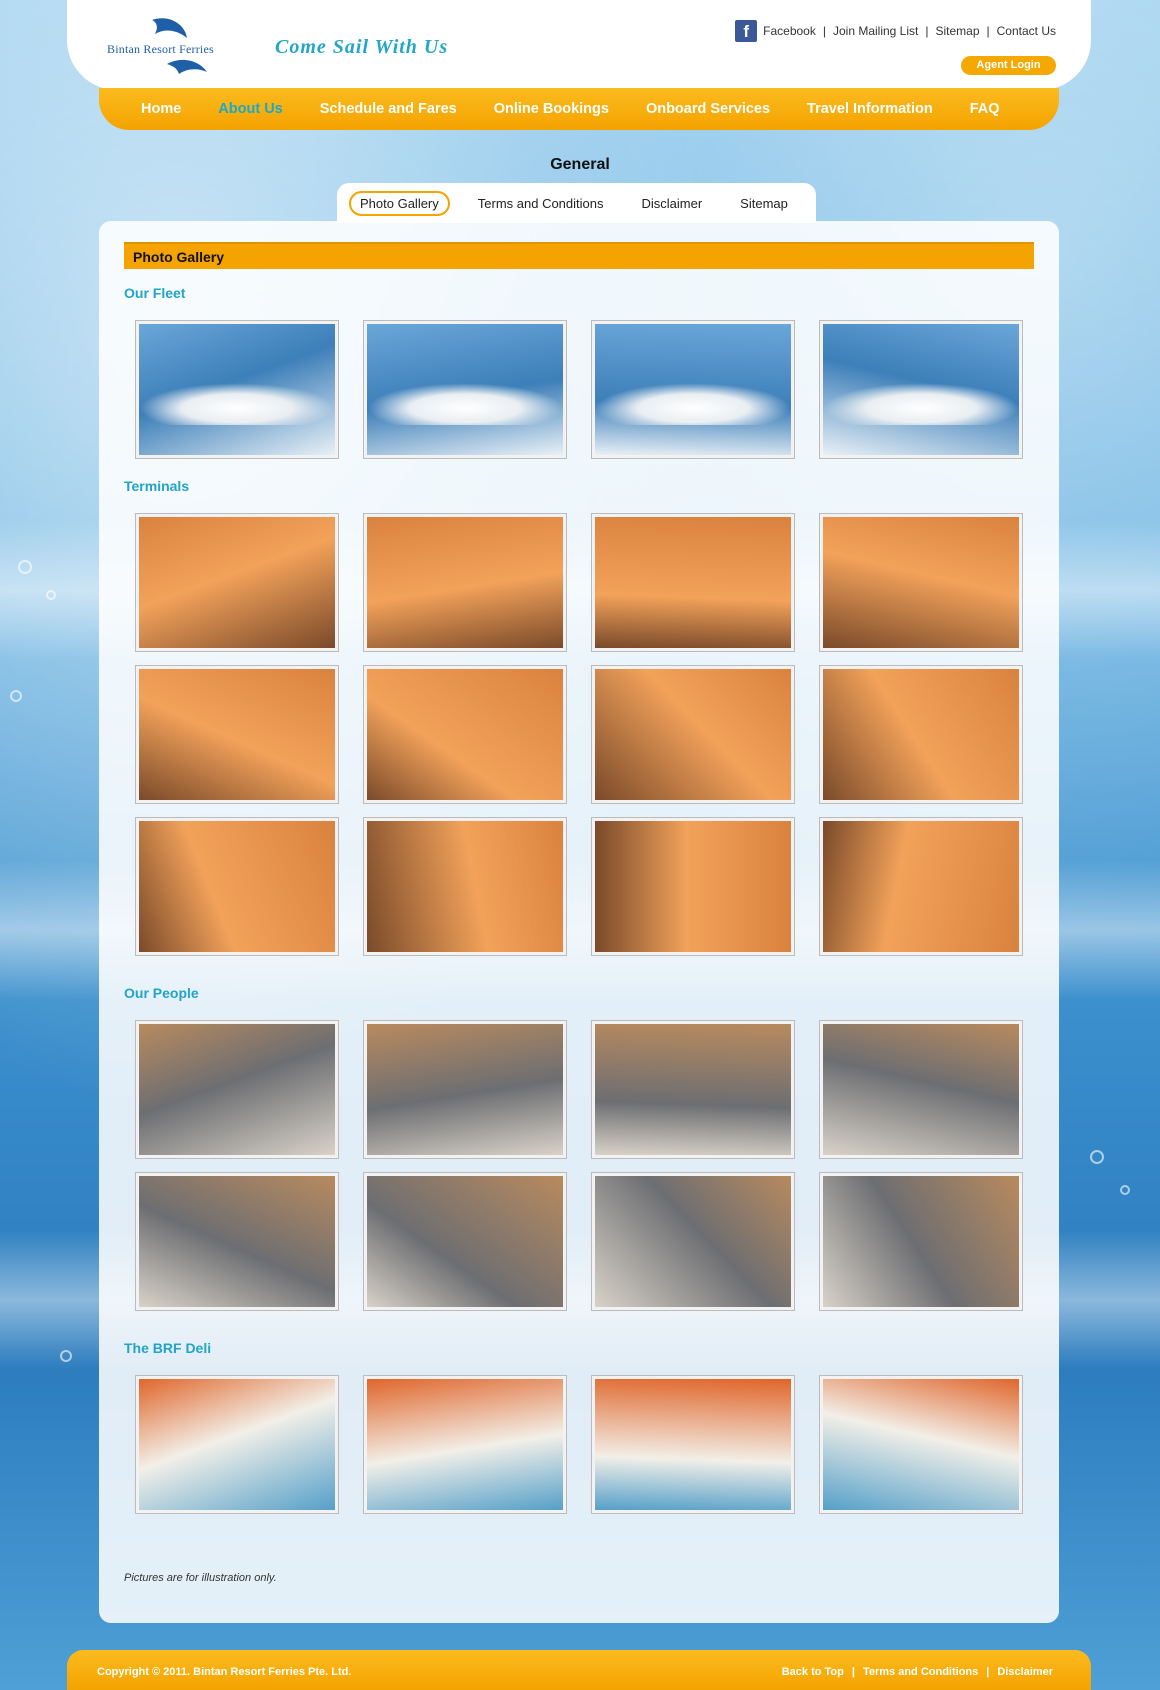 The height and width of the screenshot is (1690, 1160). I want to click on nav-schedule-fares: Schedule and Fares, so click(388, 109).